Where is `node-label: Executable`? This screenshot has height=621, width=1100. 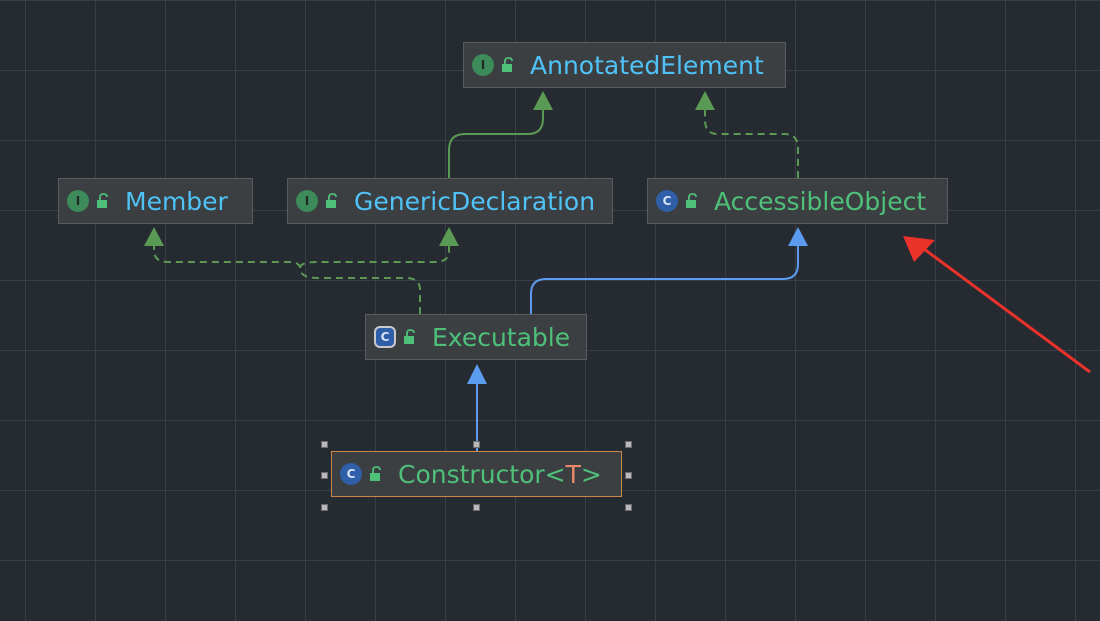 node-label: Executable is located at coordinates (501, 337).